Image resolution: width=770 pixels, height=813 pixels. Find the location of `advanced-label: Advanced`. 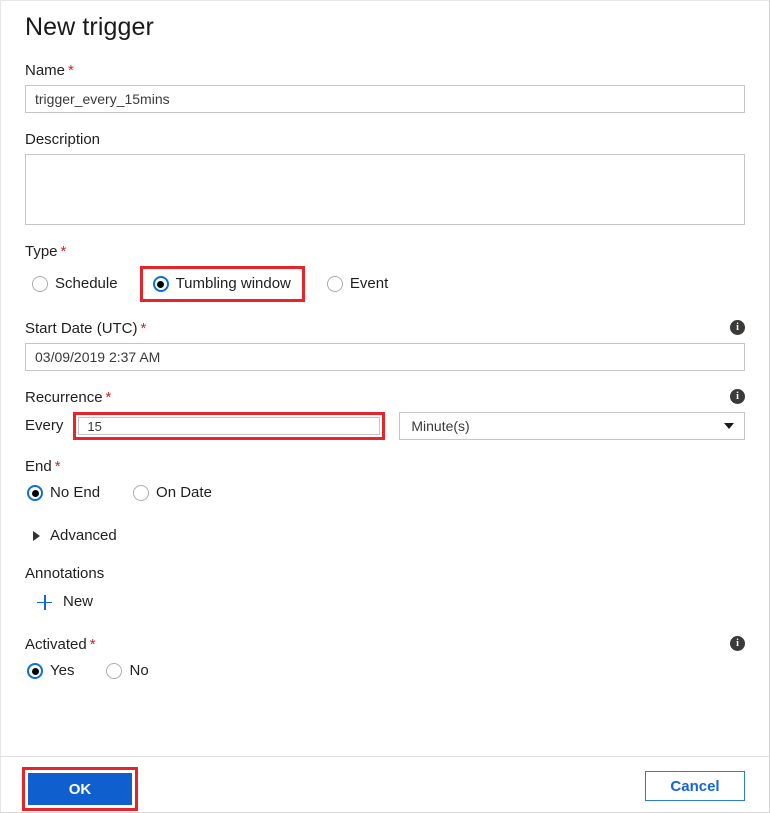

advanced-label: Advanced is located at coordinates (83, 535).